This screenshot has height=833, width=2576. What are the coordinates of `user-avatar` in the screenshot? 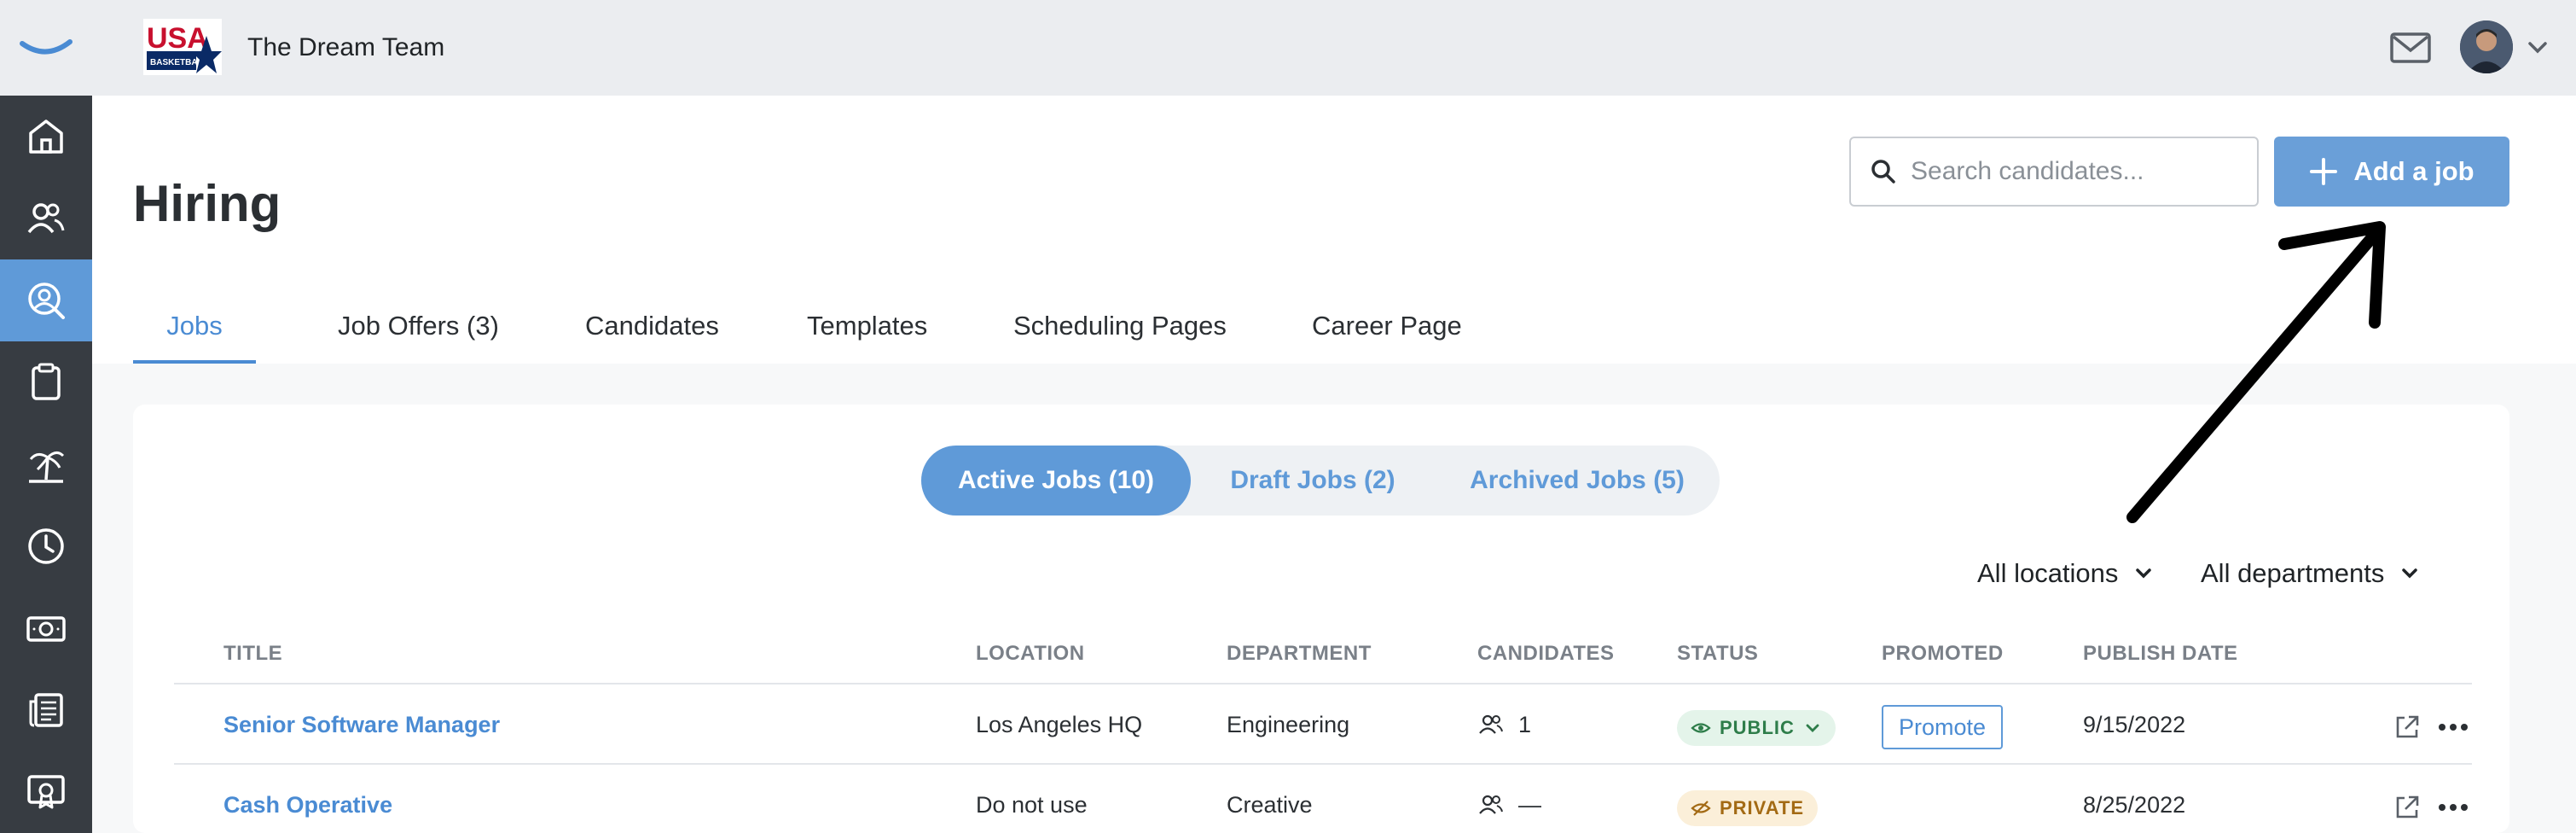 It's located at (2486, 46).